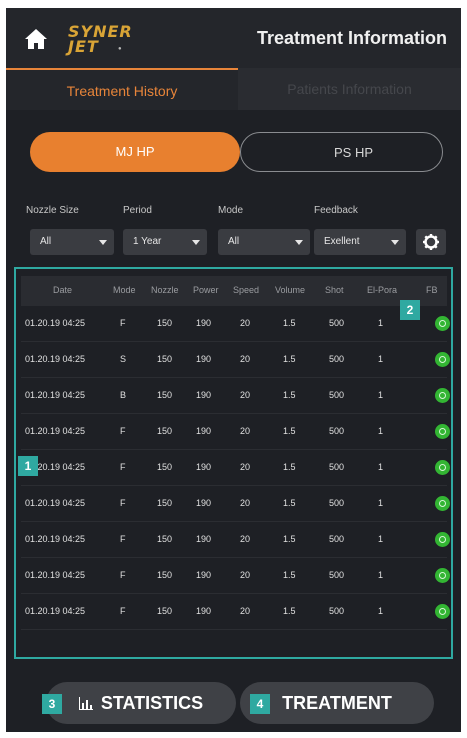 Image resolution: width=467 pixels, height=738 pixels. I want to click on tab-treatment-history: Treatment History, so click(122, 89).